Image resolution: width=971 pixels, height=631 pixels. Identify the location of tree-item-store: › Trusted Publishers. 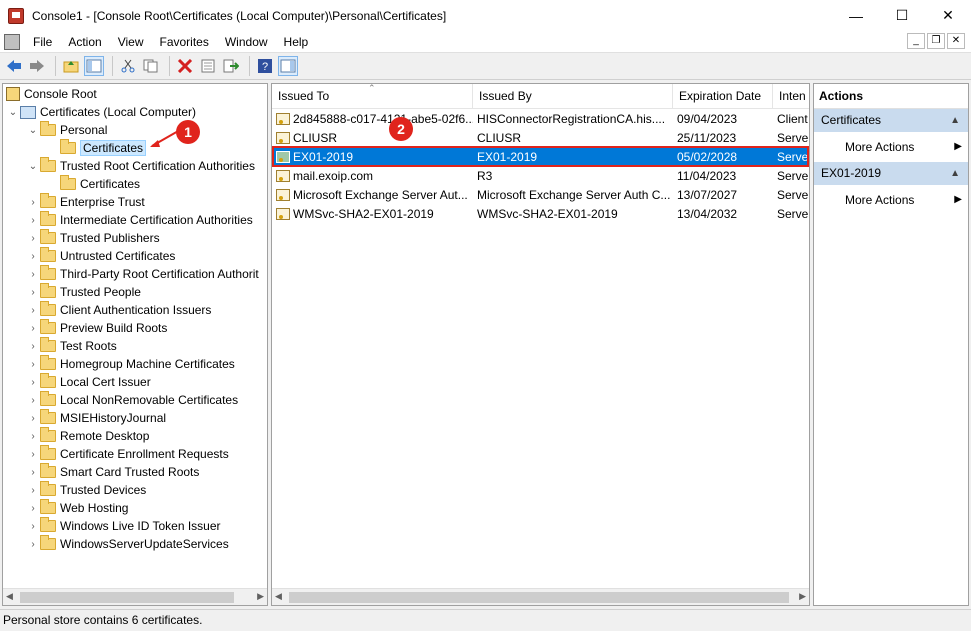
(93, 238).